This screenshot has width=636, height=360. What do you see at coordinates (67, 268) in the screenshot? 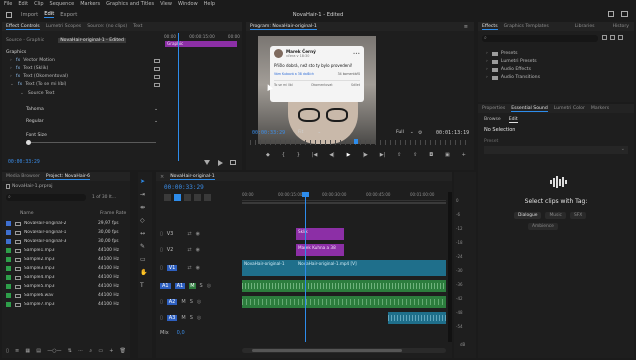
I see `project-row: Sample3.mp3 44100 Hz` at bounding box center [67, 268].